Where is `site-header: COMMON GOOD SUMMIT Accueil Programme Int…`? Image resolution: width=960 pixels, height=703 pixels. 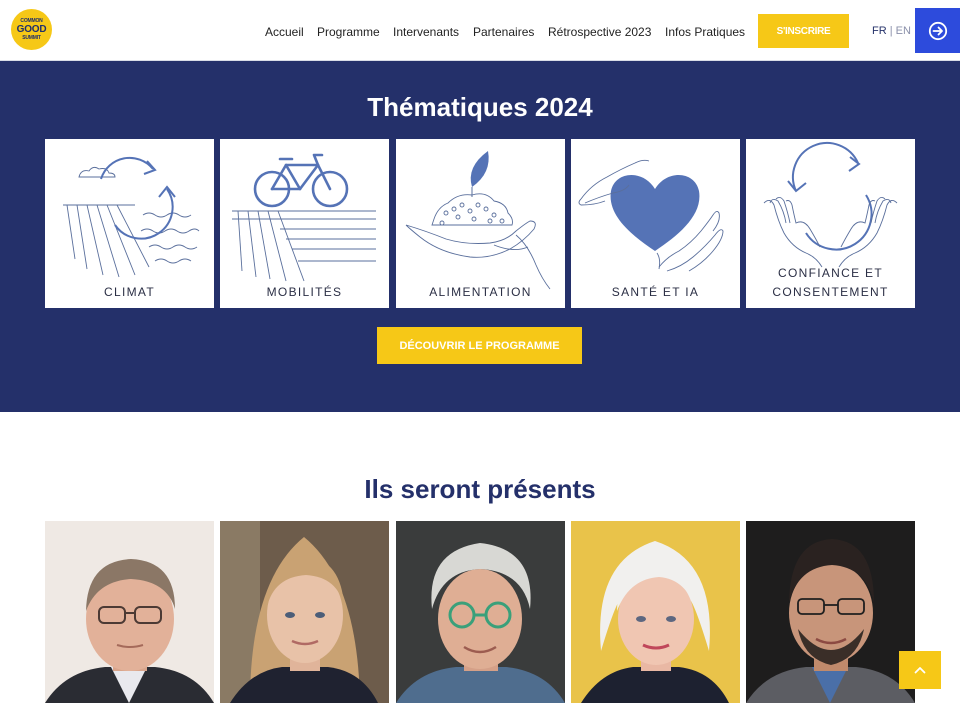
site-header: COMMON GOOD SUMMIT Accueil Programme Int… is located at coordinates (480, 30).